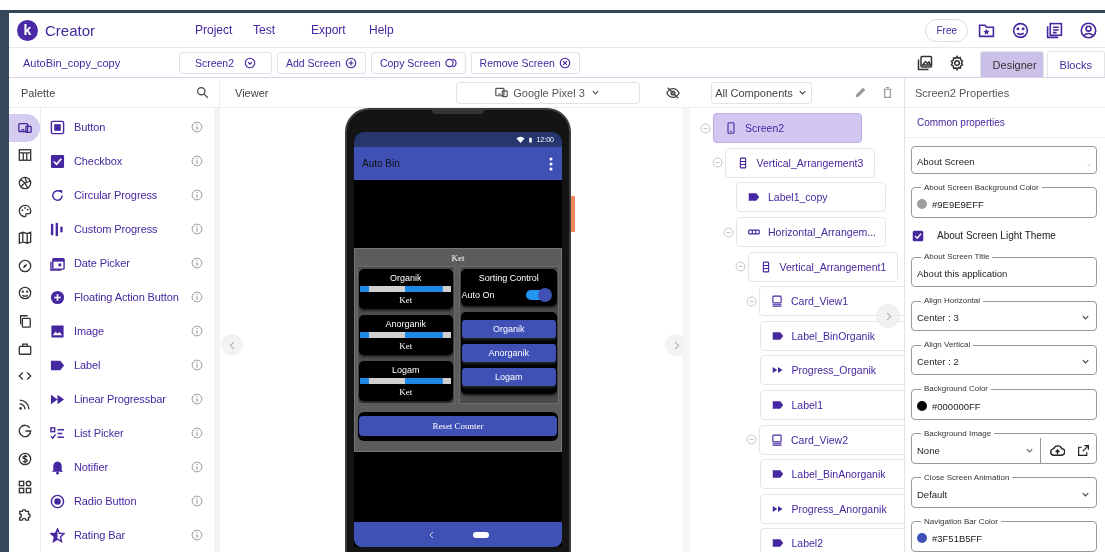 This screenshot has width=1105, height=555. Describe the element at coordinates (831, 335) in the screenshot. I see `tree-item: Label_BinOrganik` at that location.